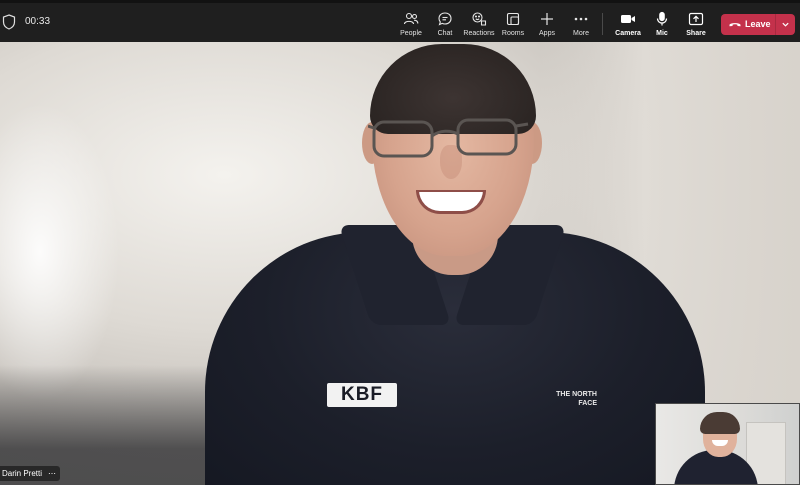 The width and height of the screenshot is (800, 485). Describe the element at coordinates (362, 395) in the screenshot. I see `shirt-logo: KBF` at that location.